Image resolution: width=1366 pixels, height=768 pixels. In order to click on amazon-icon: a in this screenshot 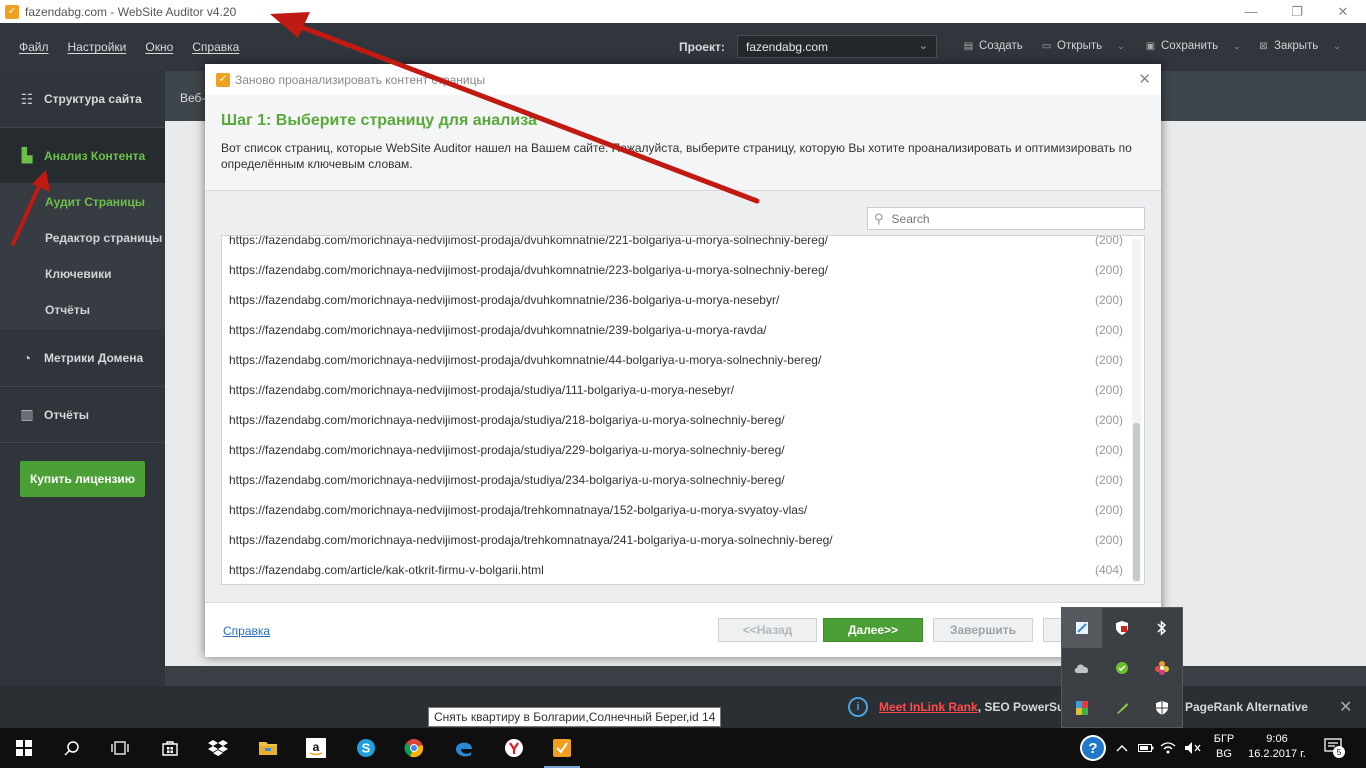, I will do `click(316, 748)`.